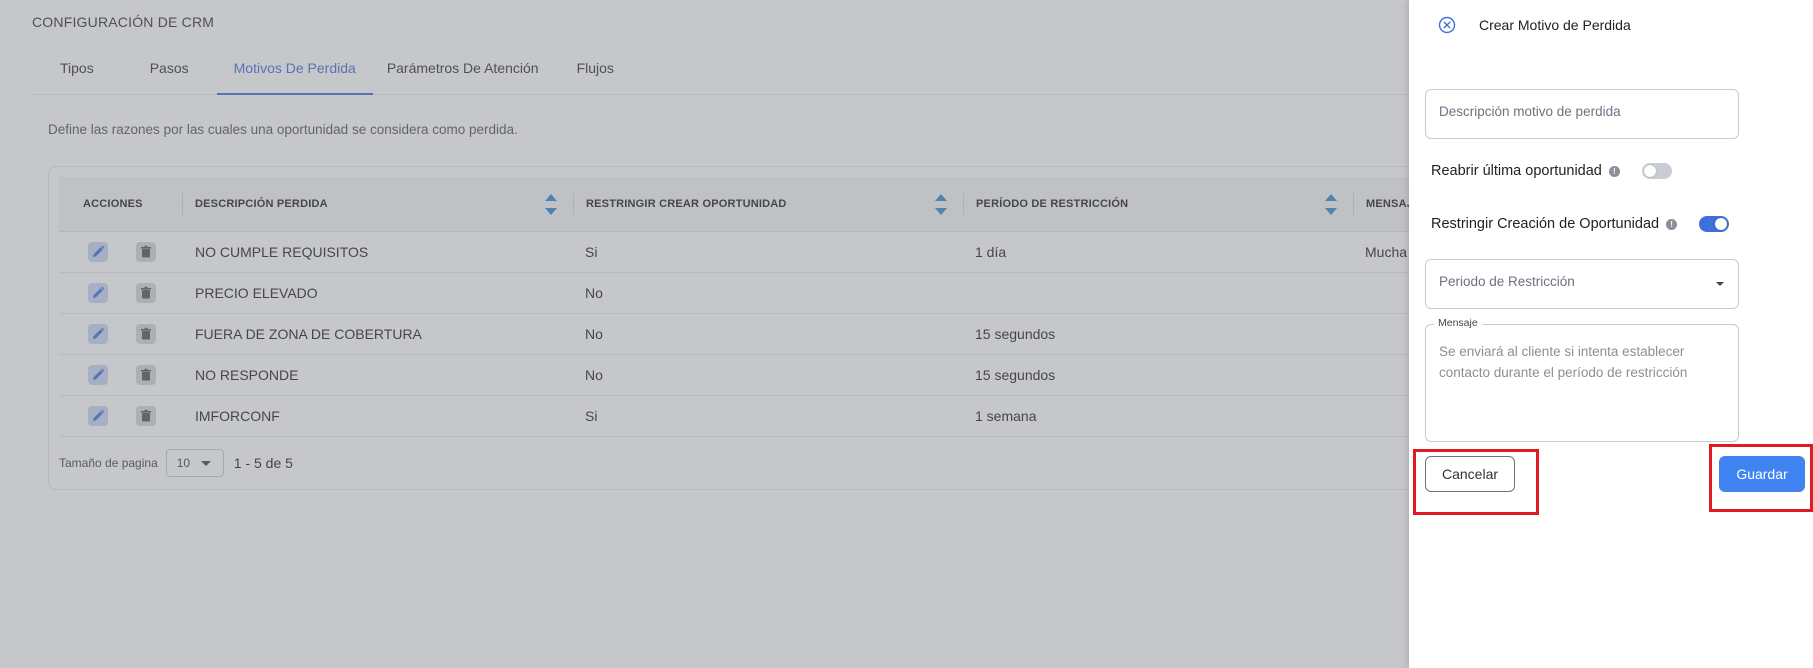  Describe the element at coordinates (1516, 171) in the screenshot. I see `reopen-label: Reabrir última oportunidad` at that location.